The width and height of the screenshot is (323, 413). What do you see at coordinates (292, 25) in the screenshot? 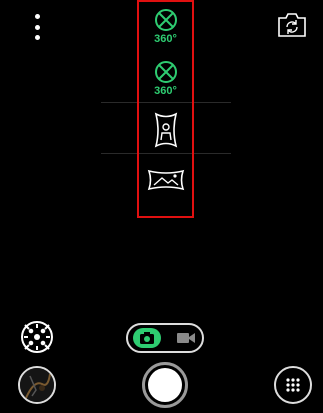
I see `switch-camera-icon` at bounding box center [292, 25].